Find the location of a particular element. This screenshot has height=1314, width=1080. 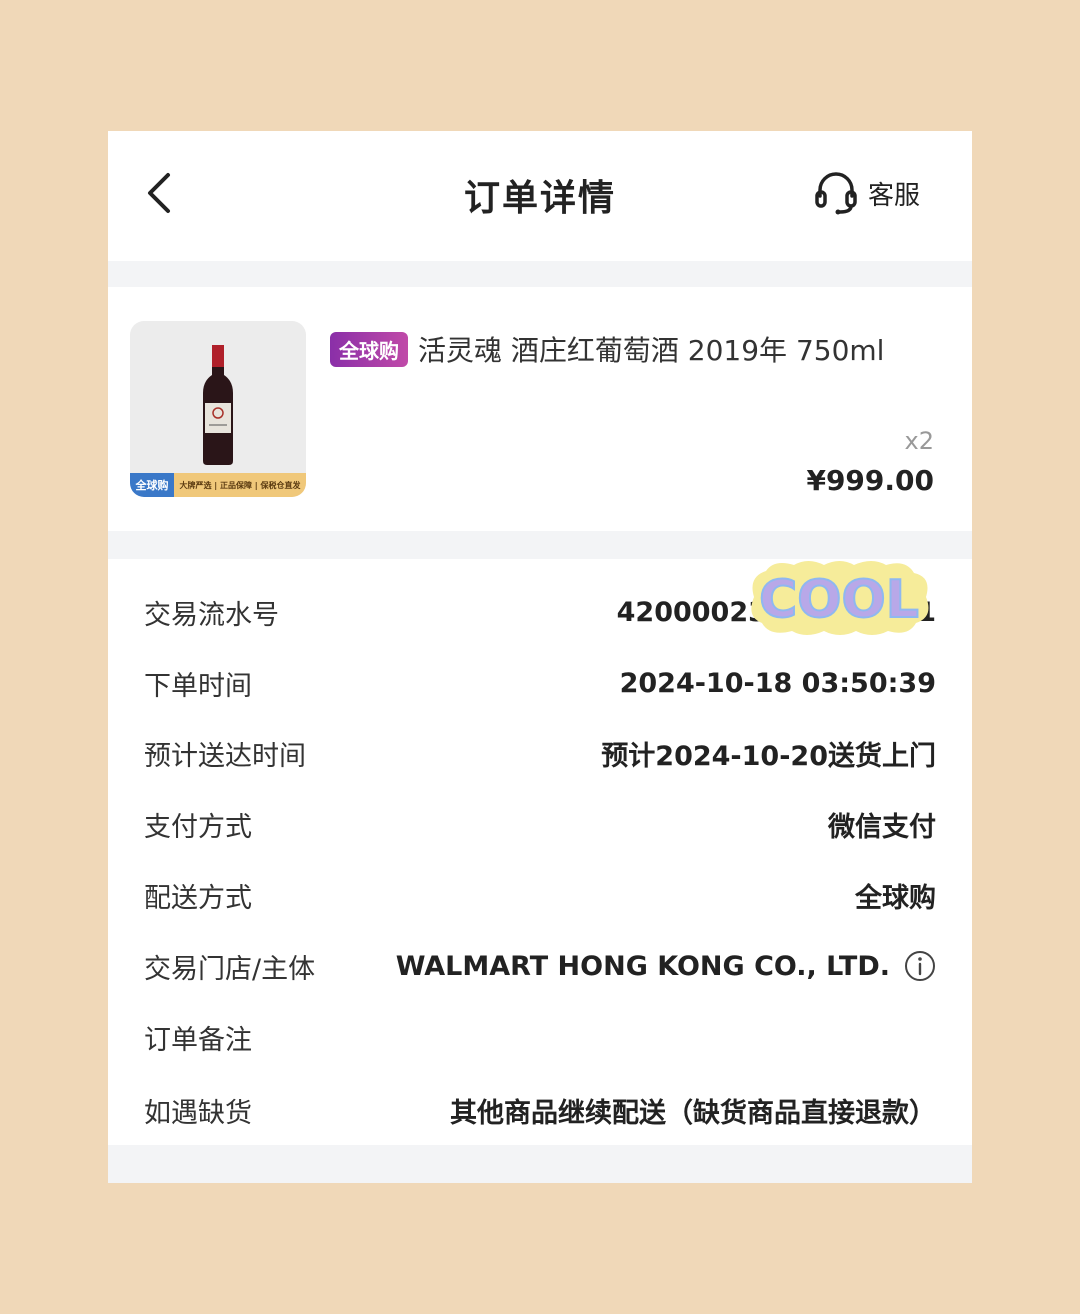

product-title: 全球购 活灵魂 酒庄红葡萄酒 2019年 750ml is located at coordinates (636, 349).